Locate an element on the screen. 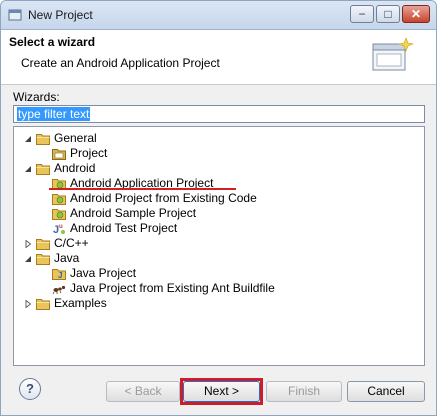  tree-item-android-project-existing-code: Android Project from Existing Code is located at coordinates (219, 198).